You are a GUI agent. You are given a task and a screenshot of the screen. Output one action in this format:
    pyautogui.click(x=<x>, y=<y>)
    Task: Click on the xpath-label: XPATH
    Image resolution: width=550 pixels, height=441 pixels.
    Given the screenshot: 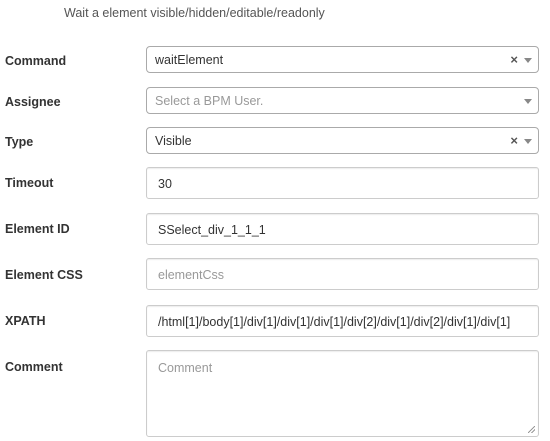 What is the action you would take?
    pyautogui.click(x=25, y=321)
    